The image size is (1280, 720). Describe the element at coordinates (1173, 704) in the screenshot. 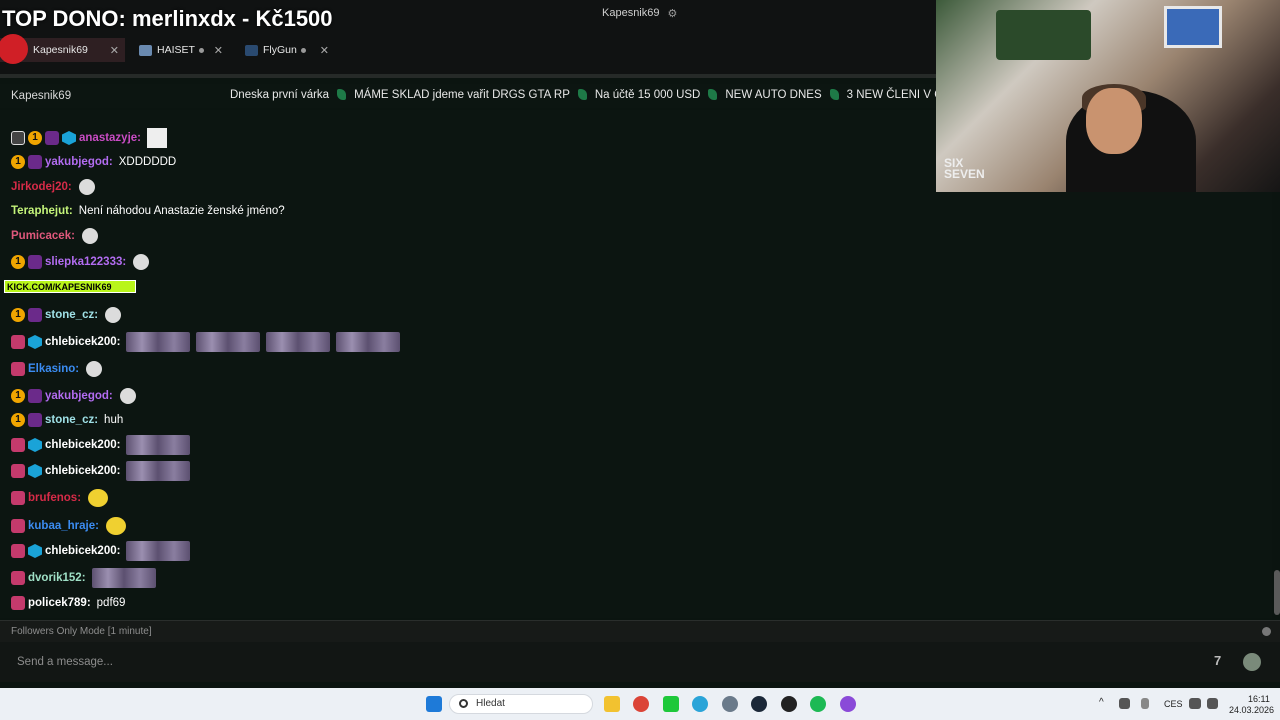

I see `language-indicator: CES` at that location.